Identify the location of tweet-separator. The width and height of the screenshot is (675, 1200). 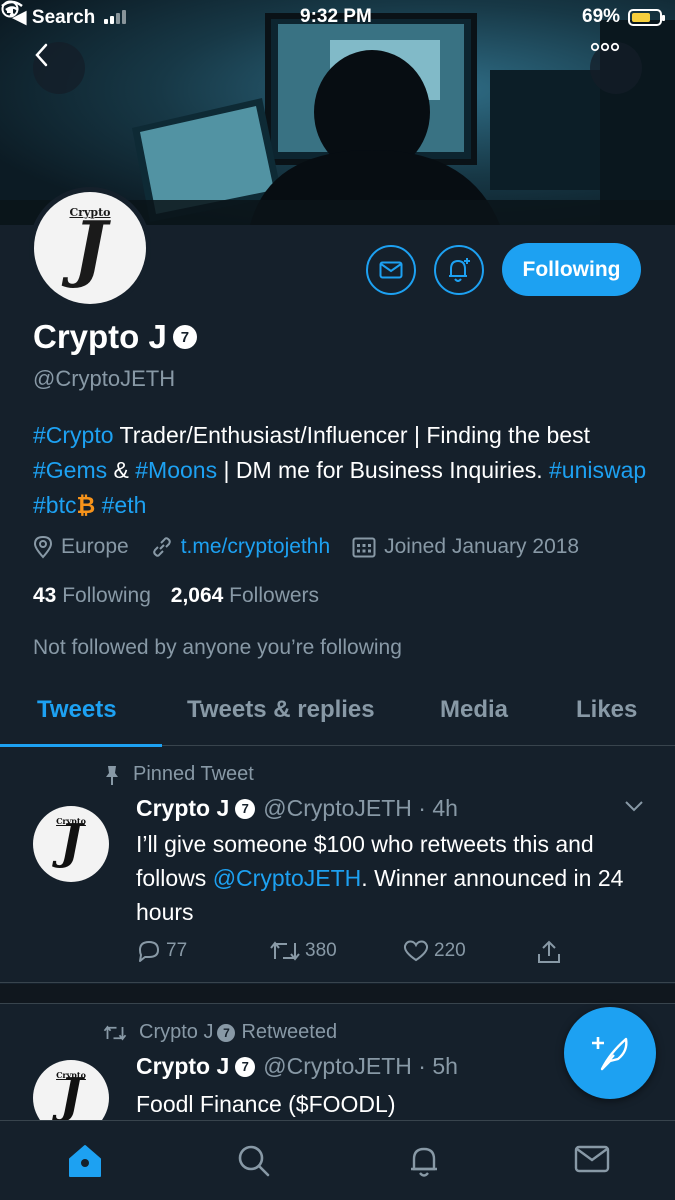
(337, 994).